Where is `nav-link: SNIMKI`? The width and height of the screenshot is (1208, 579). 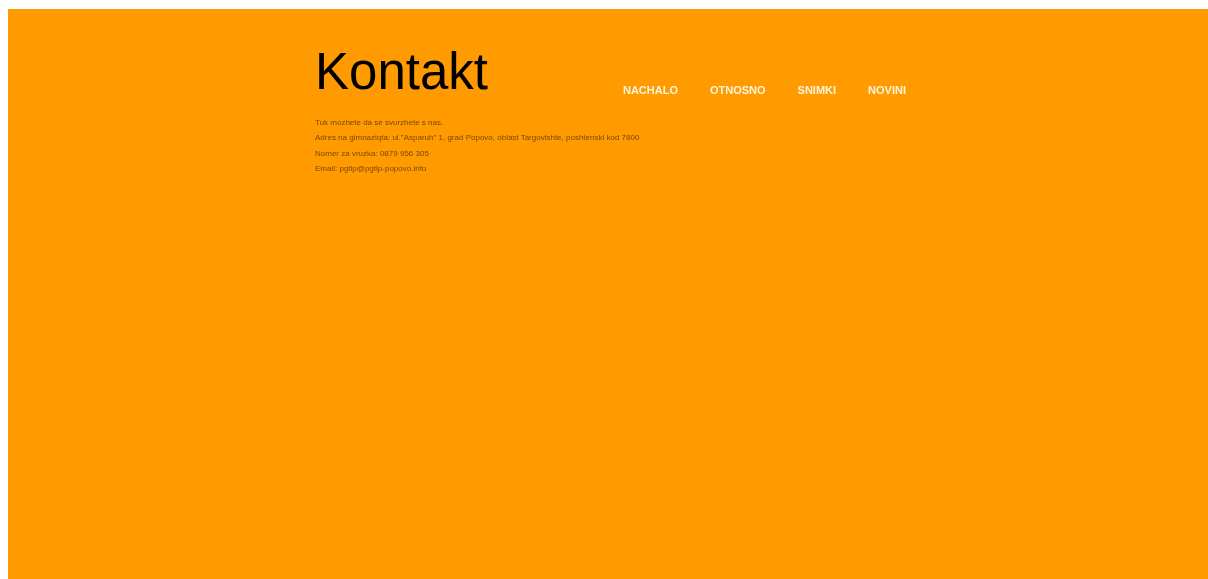 nav-link: SNIMKI is located at coordinates (817, 90).